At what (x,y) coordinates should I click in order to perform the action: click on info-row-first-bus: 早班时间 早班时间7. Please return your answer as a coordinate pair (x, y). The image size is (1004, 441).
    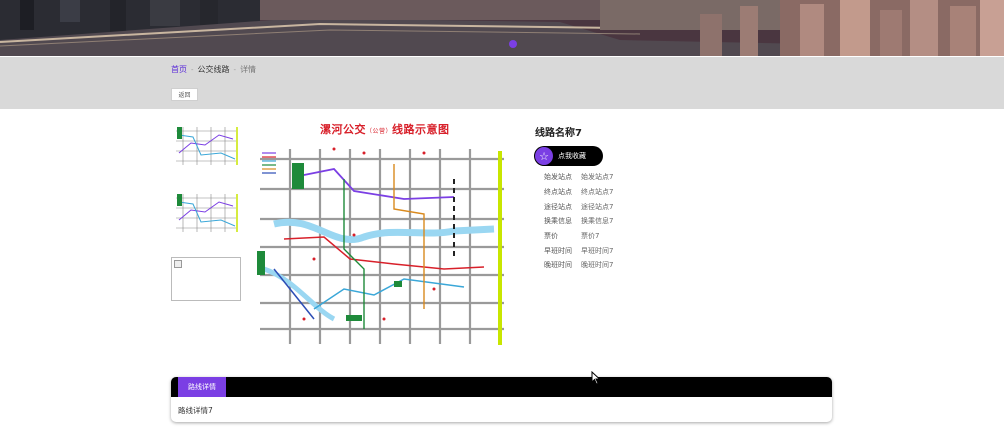
    Looking at the image, I should click on (604, 250).